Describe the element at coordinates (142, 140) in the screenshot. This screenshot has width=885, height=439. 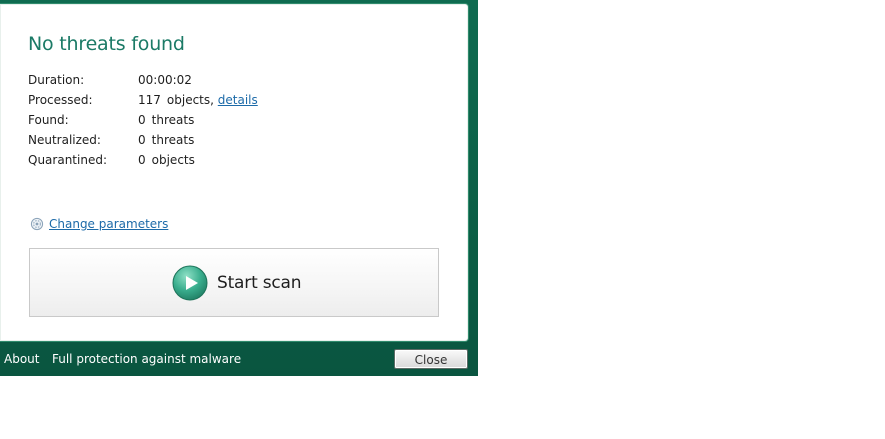
I see `neutralized-count: 0` at that location.